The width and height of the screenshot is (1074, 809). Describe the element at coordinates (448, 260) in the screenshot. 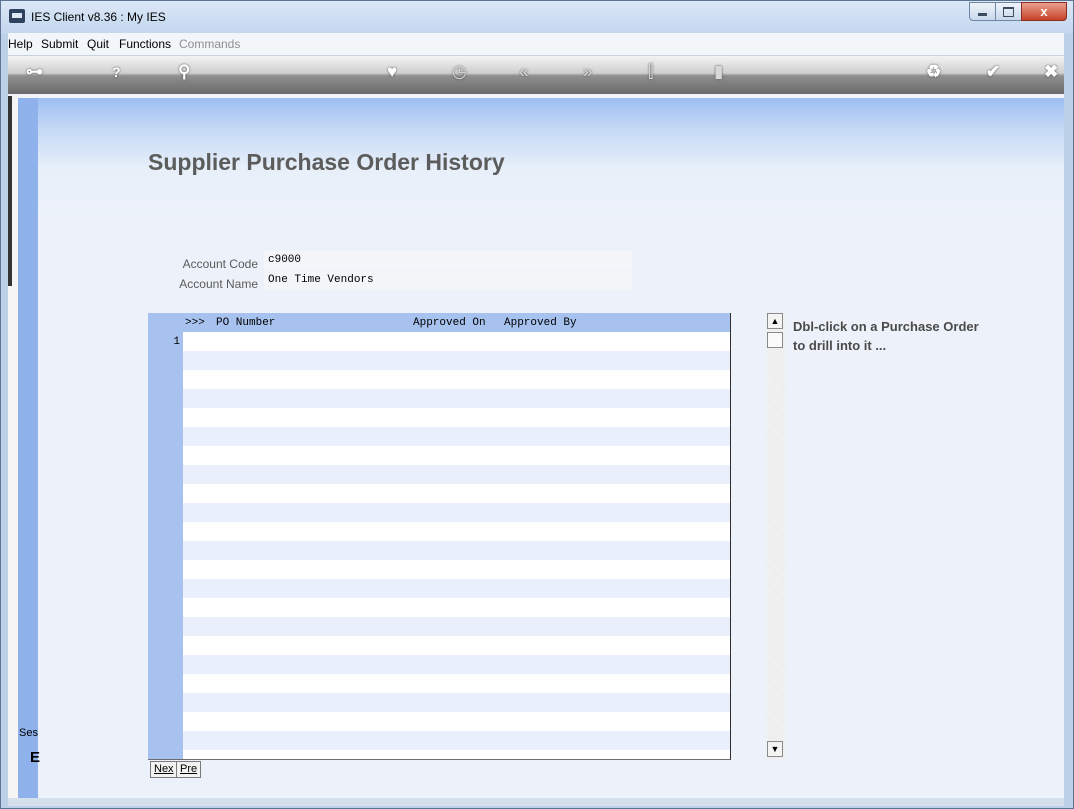

I see `account-code-field: c9000` at that location.